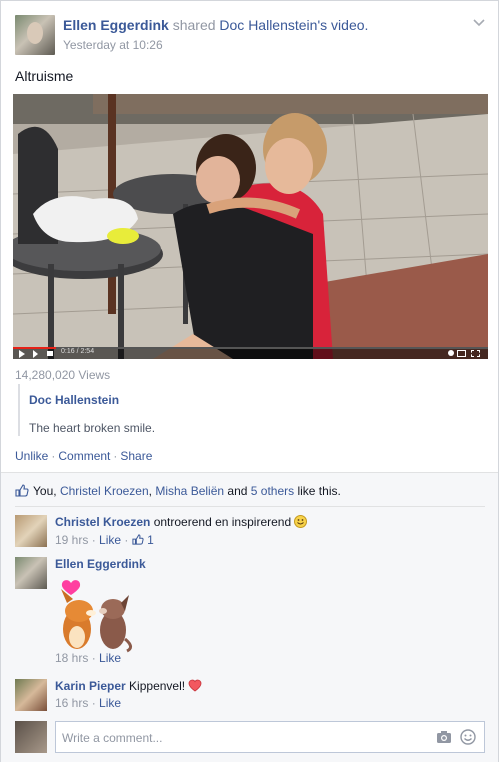 This screenshot has height=762, width=499. Describe the element at coordinates (444, 737) in the screenshot. I see `camera-icon` at that location.